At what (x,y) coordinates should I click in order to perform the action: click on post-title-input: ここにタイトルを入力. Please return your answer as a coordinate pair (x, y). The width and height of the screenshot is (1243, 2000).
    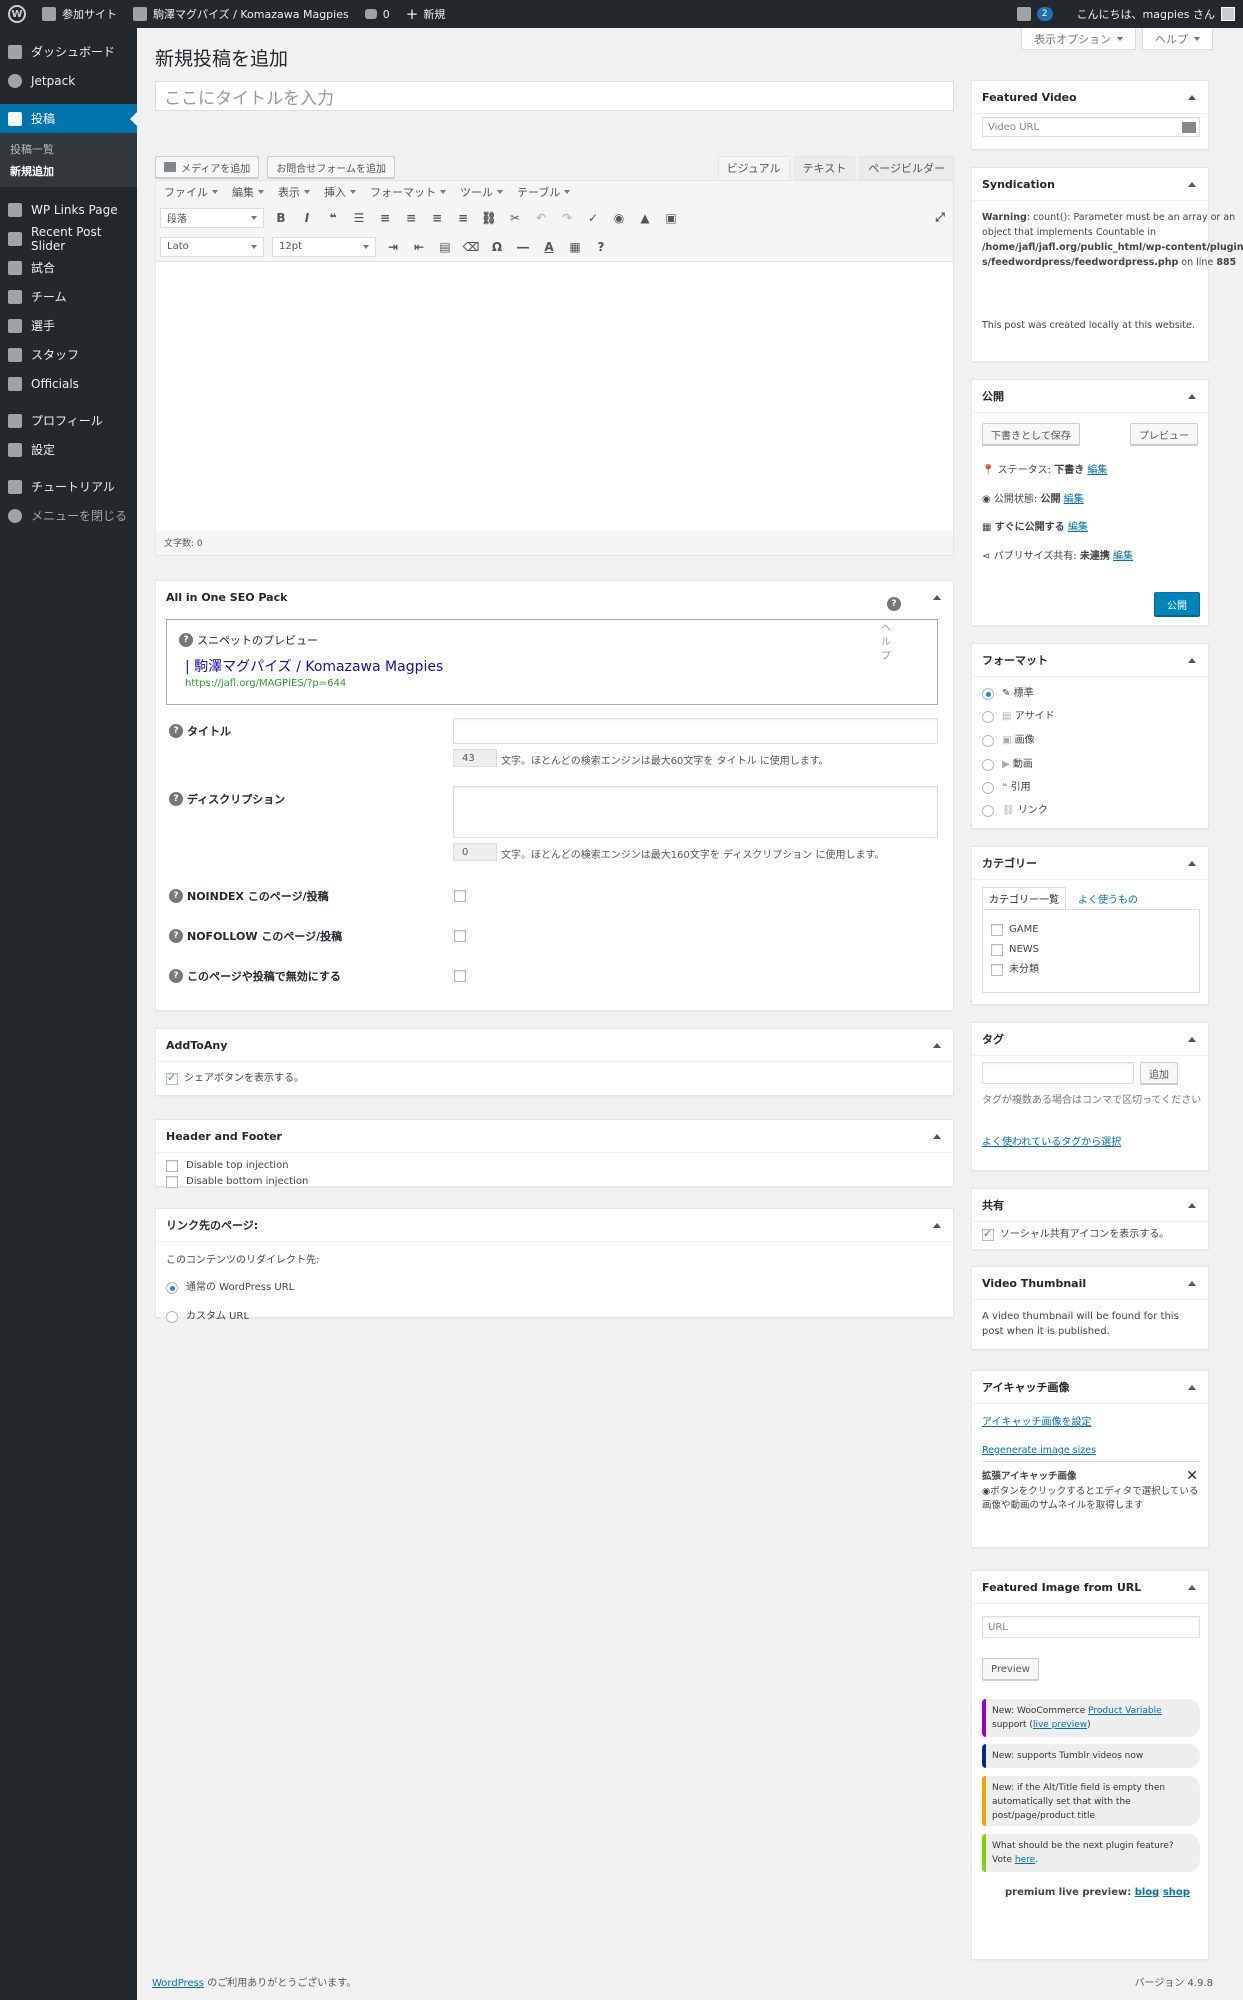
    Looking at the image, I should click on (554, 96).